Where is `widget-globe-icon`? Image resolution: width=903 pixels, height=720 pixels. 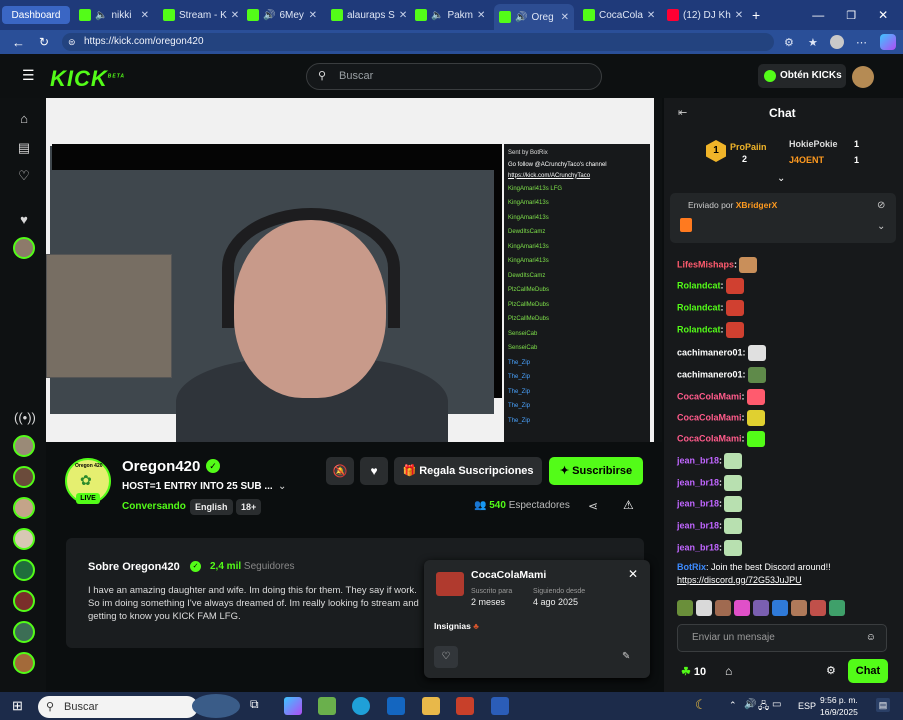 widget-globe-icon is located at coordinates (216, 706).